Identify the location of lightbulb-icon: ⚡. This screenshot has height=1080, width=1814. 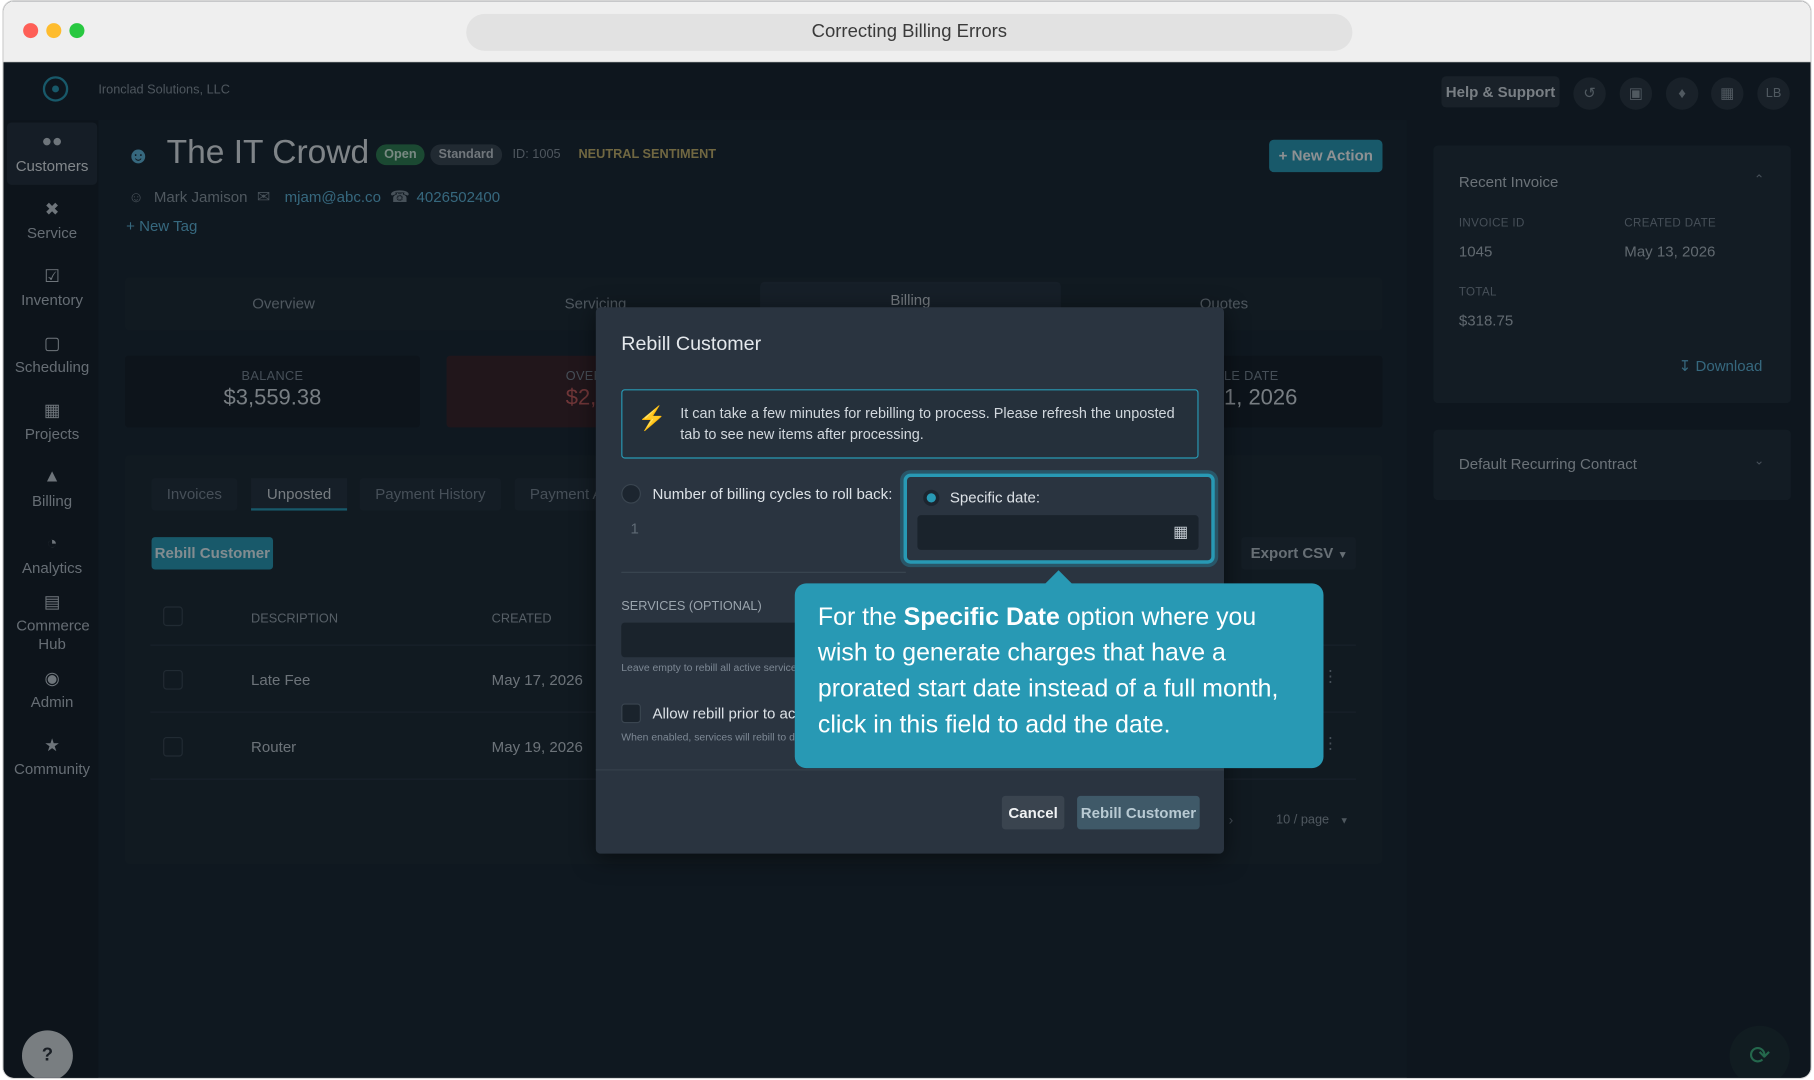
(652, 419).